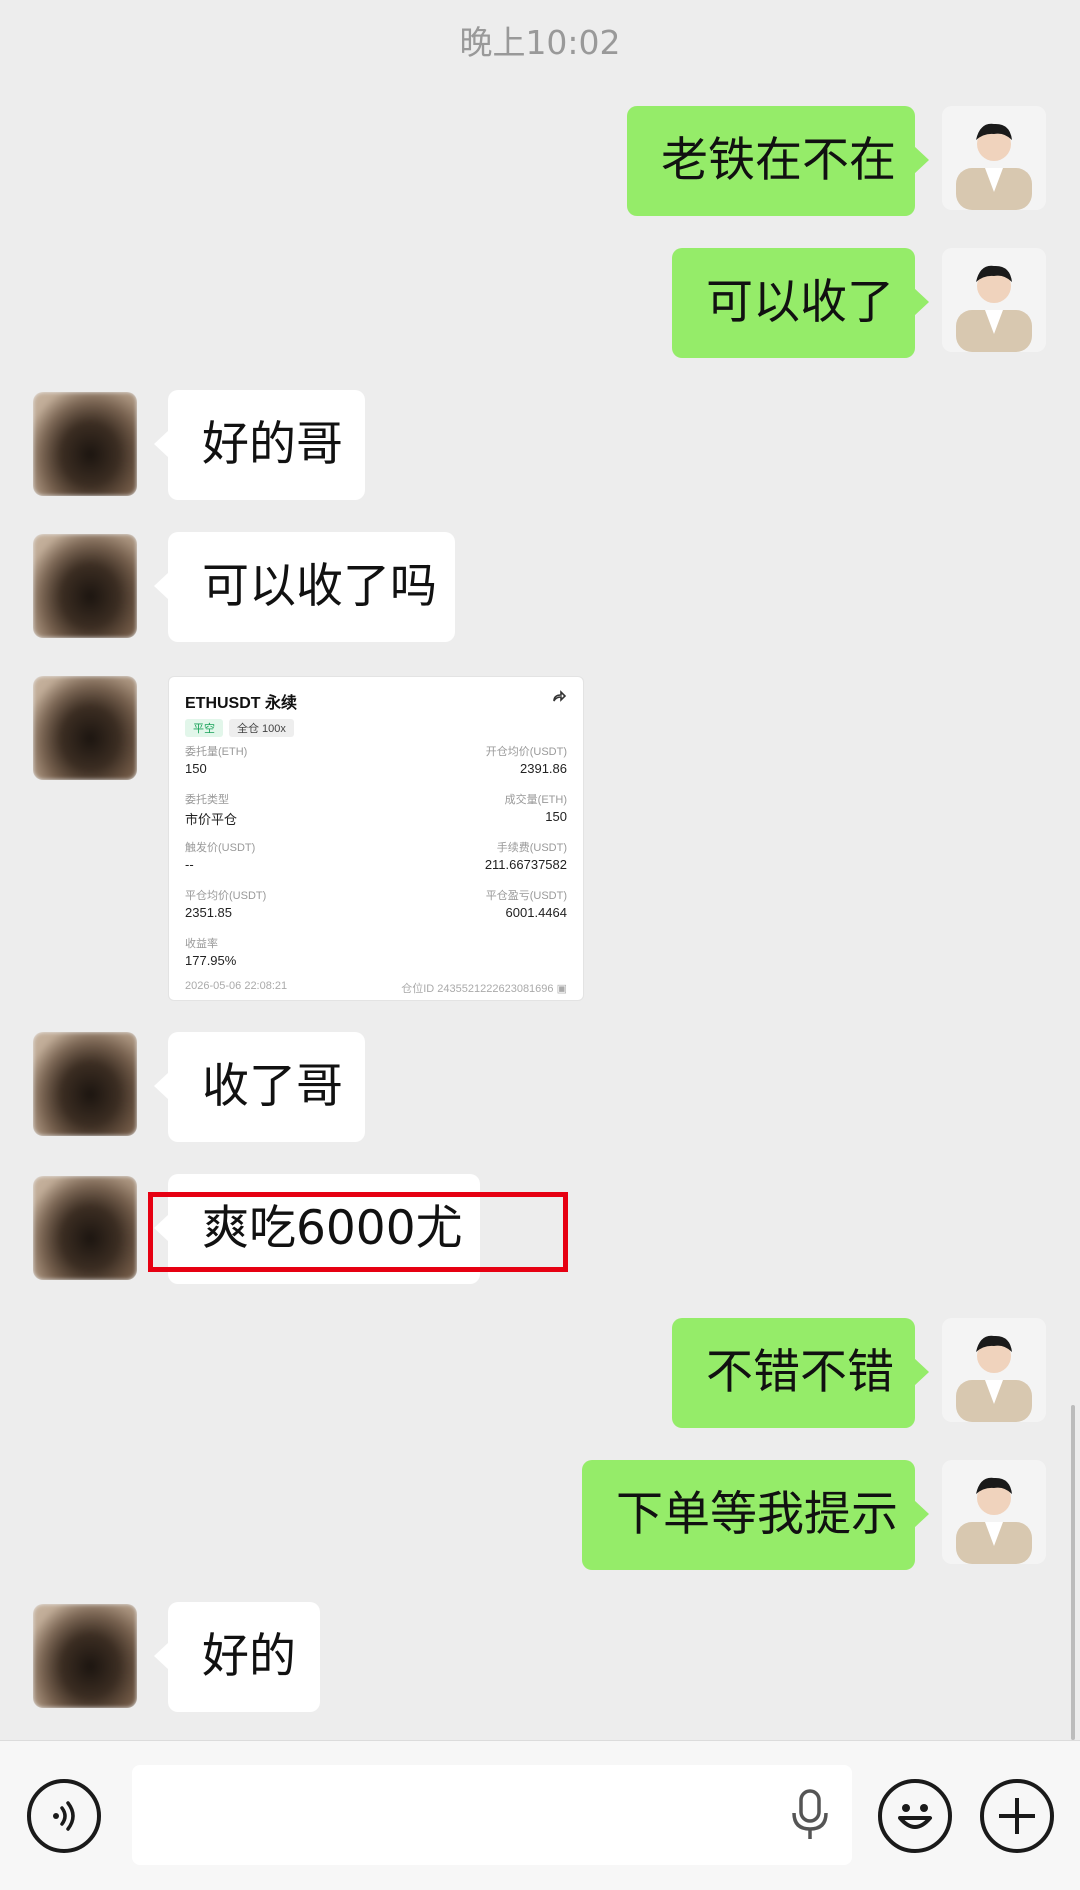 This screenshot has height=1890, width=1080. Describe the element at coordinates (810, 1817) in the screenshot. I see `mic-icon` at that location.